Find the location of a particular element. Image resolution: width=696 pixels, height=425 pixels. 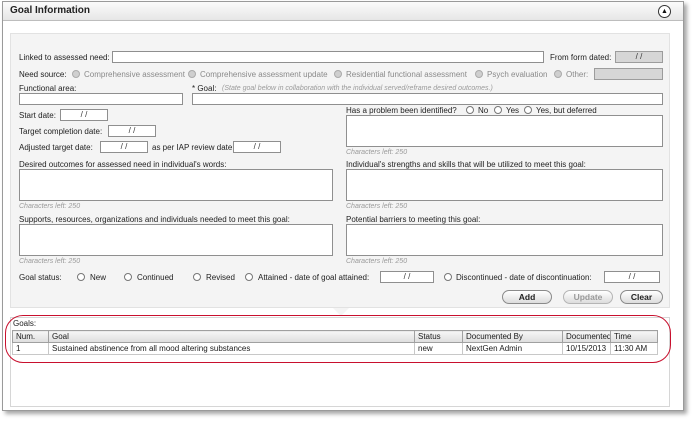

problem-option-yes: Yes is located at coordinates (513, 110).